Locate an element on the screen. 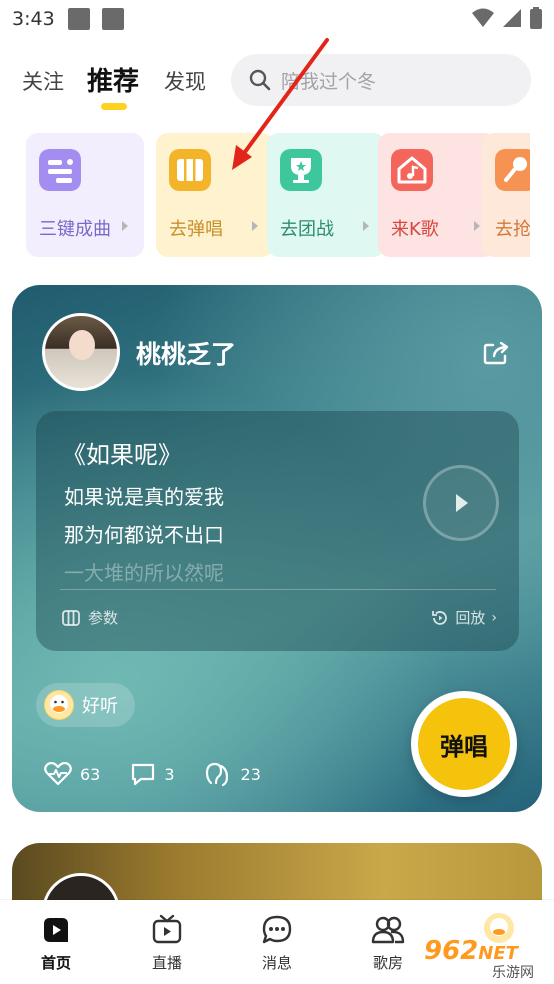  tag-label: 好听 is located at coordinates (100, 706).